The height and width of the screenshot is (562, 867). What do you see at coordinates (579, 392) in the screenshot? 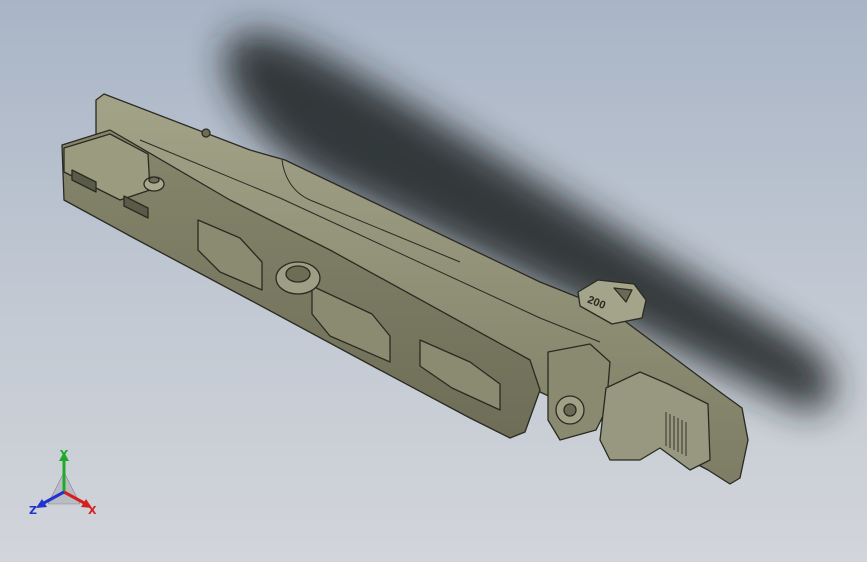
I see `latch-block` at bounding box center [579, 392].